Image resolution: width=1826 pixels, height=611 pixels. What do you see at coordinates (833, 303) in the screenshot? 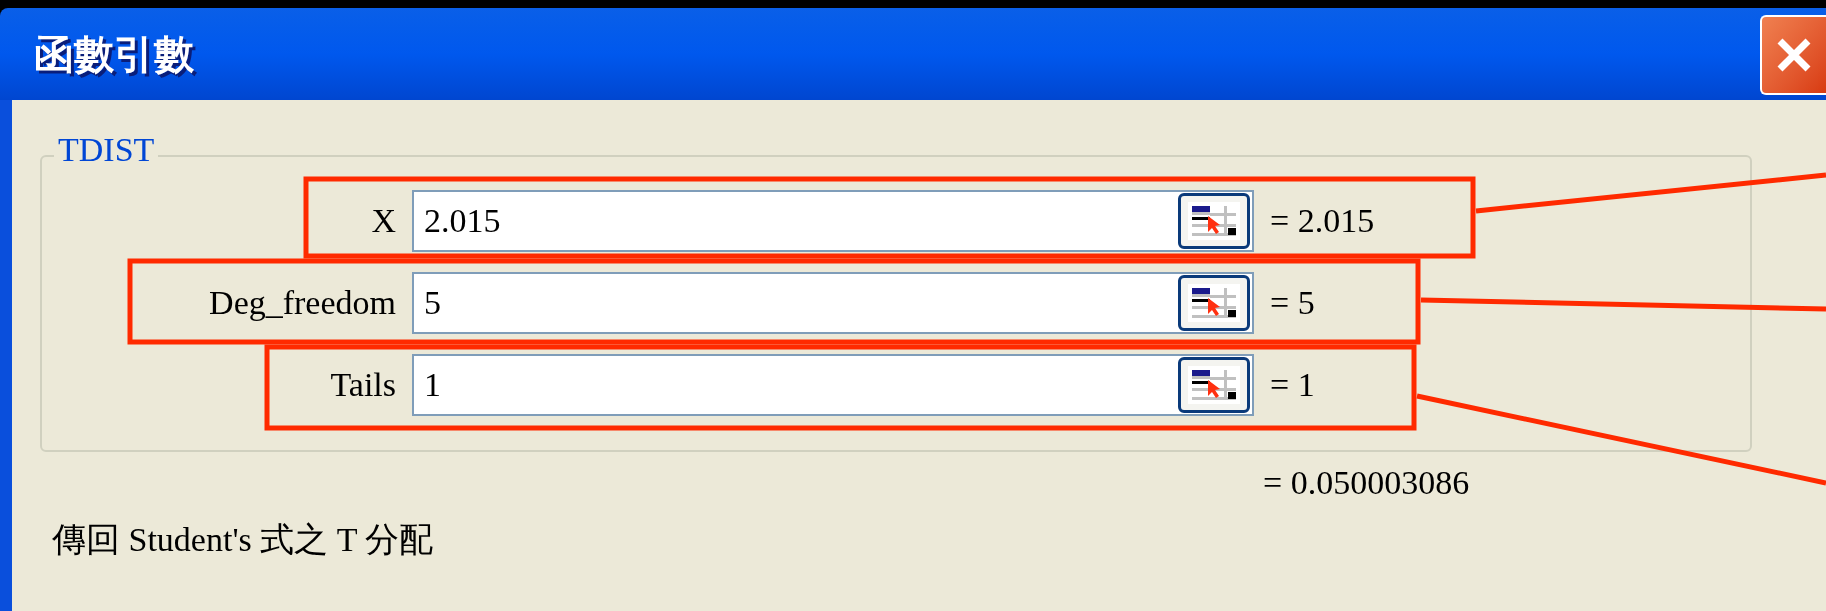
I see `input-field: 5` at bounding box center [833, 303].